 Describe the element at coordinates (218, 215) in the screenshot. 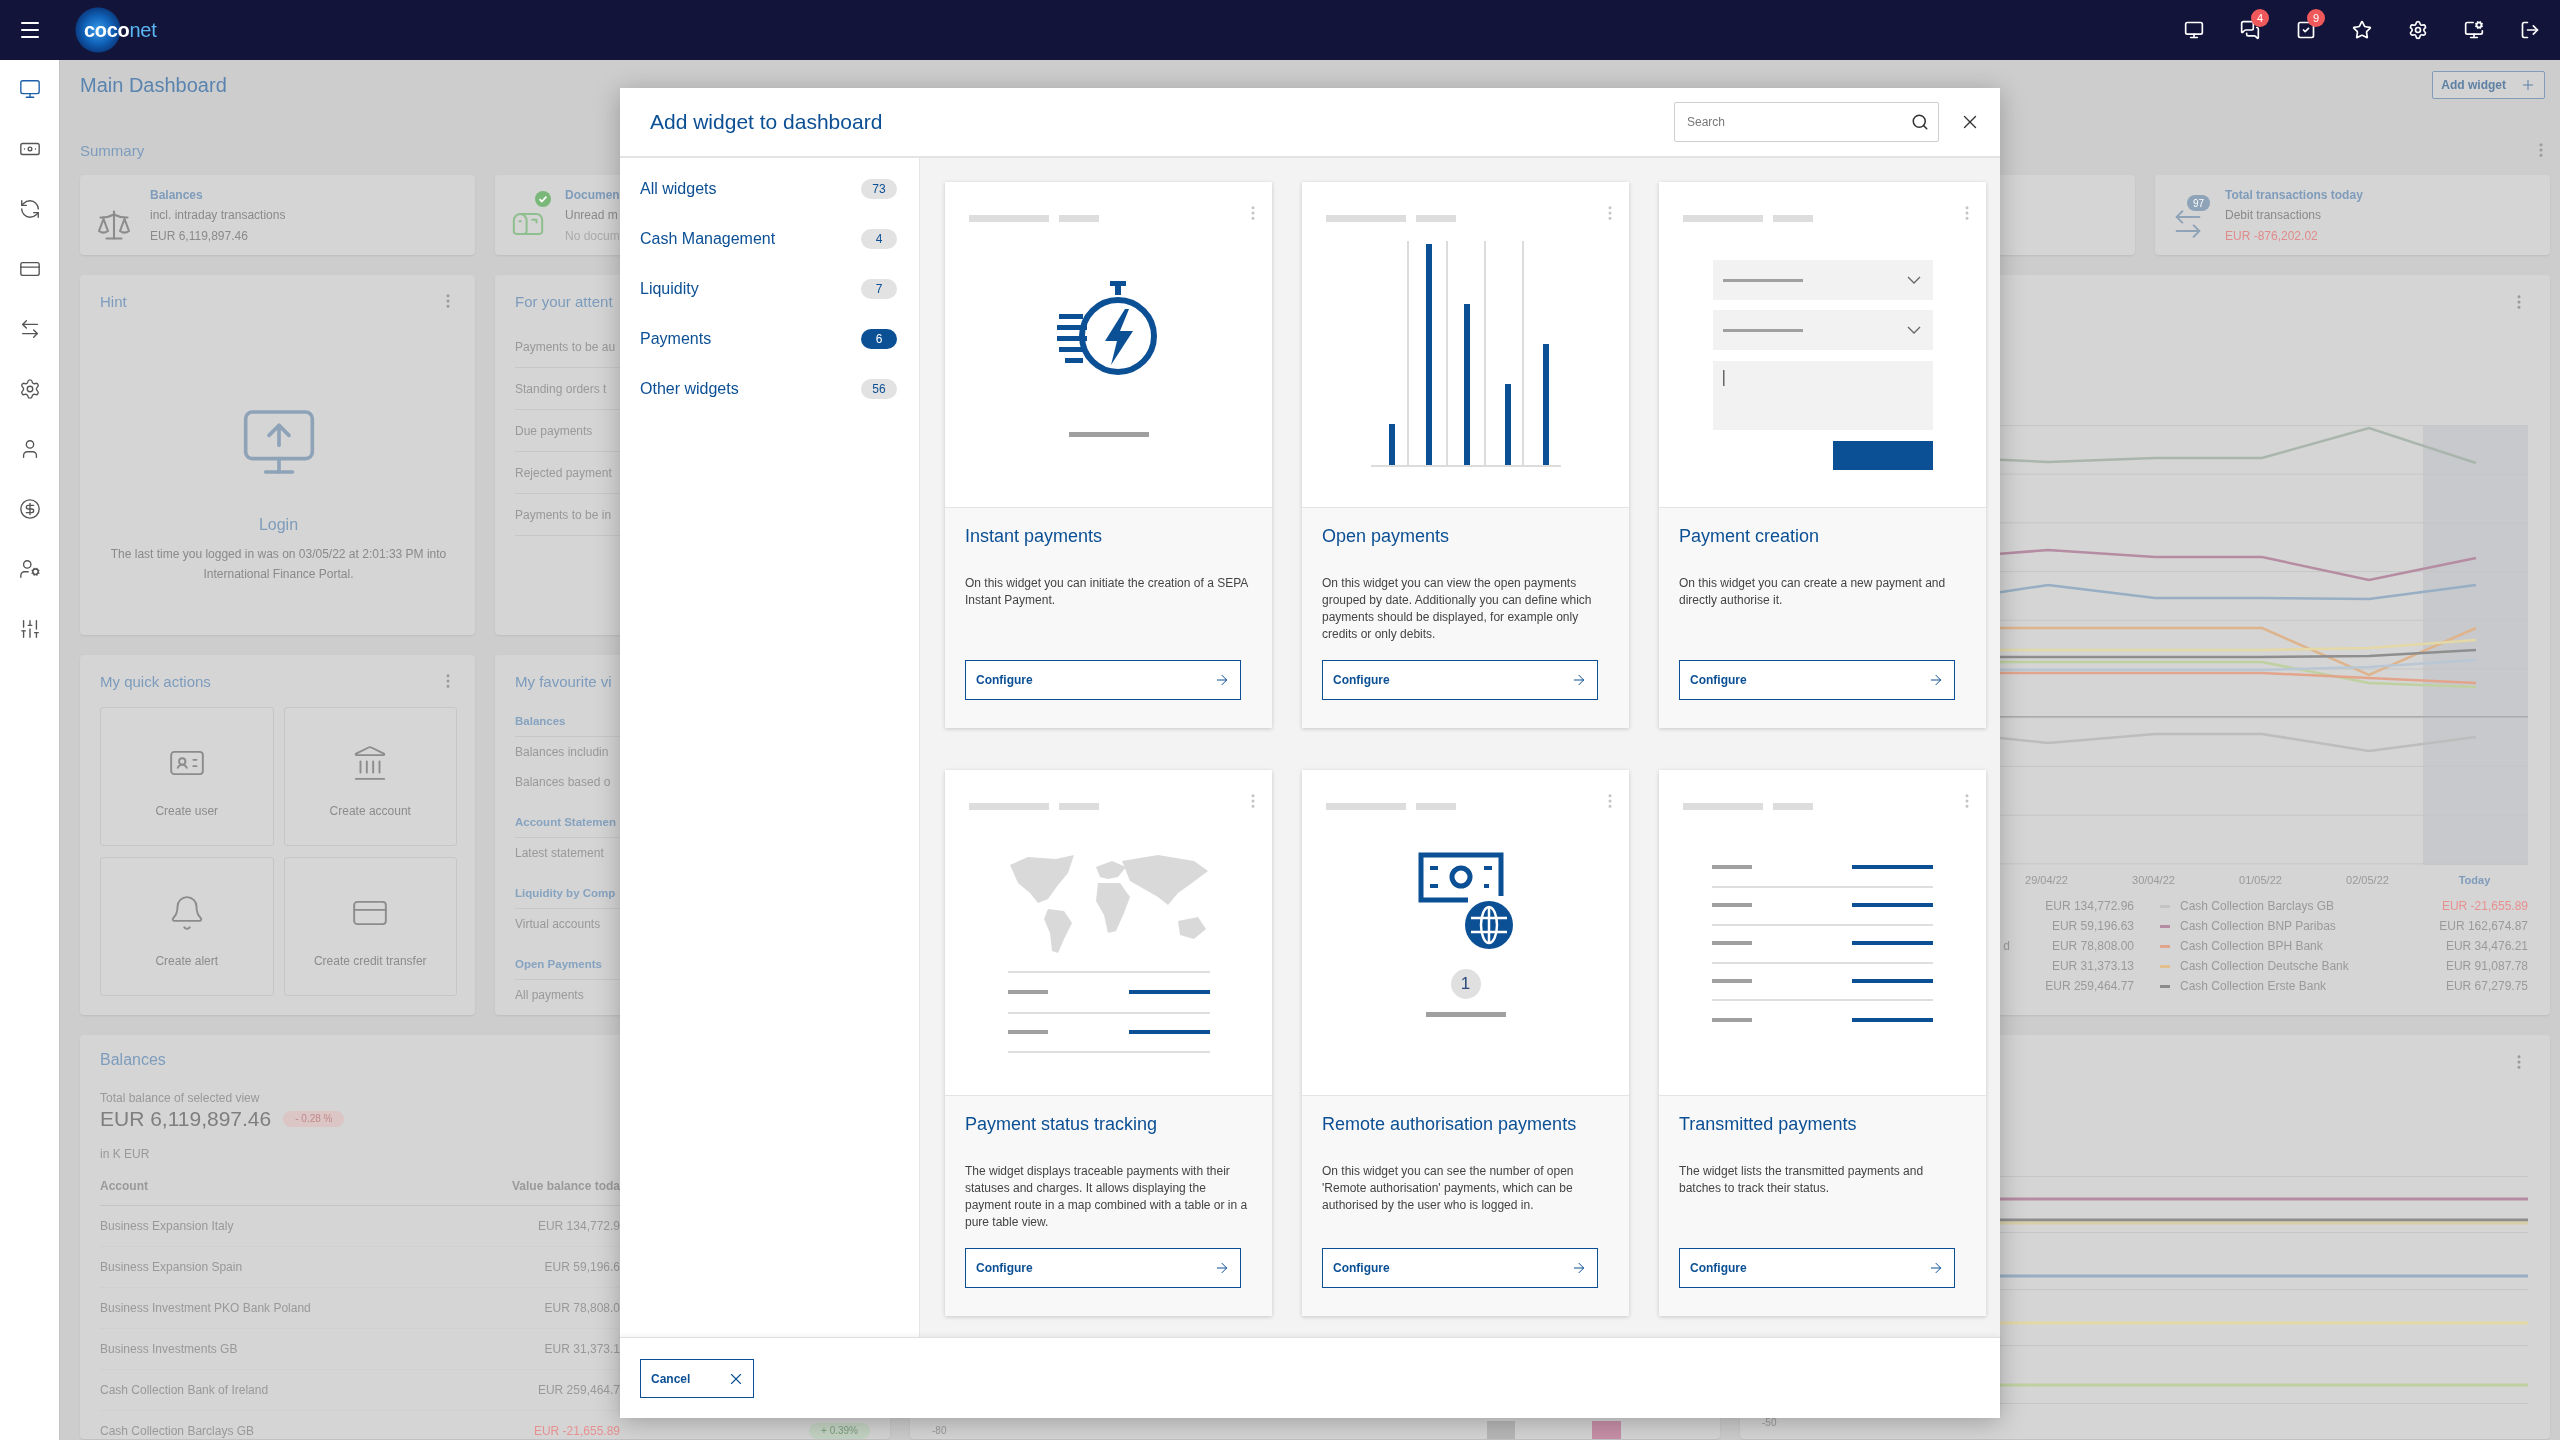

I see `summary-text: incl. intraday transactions` at that location.